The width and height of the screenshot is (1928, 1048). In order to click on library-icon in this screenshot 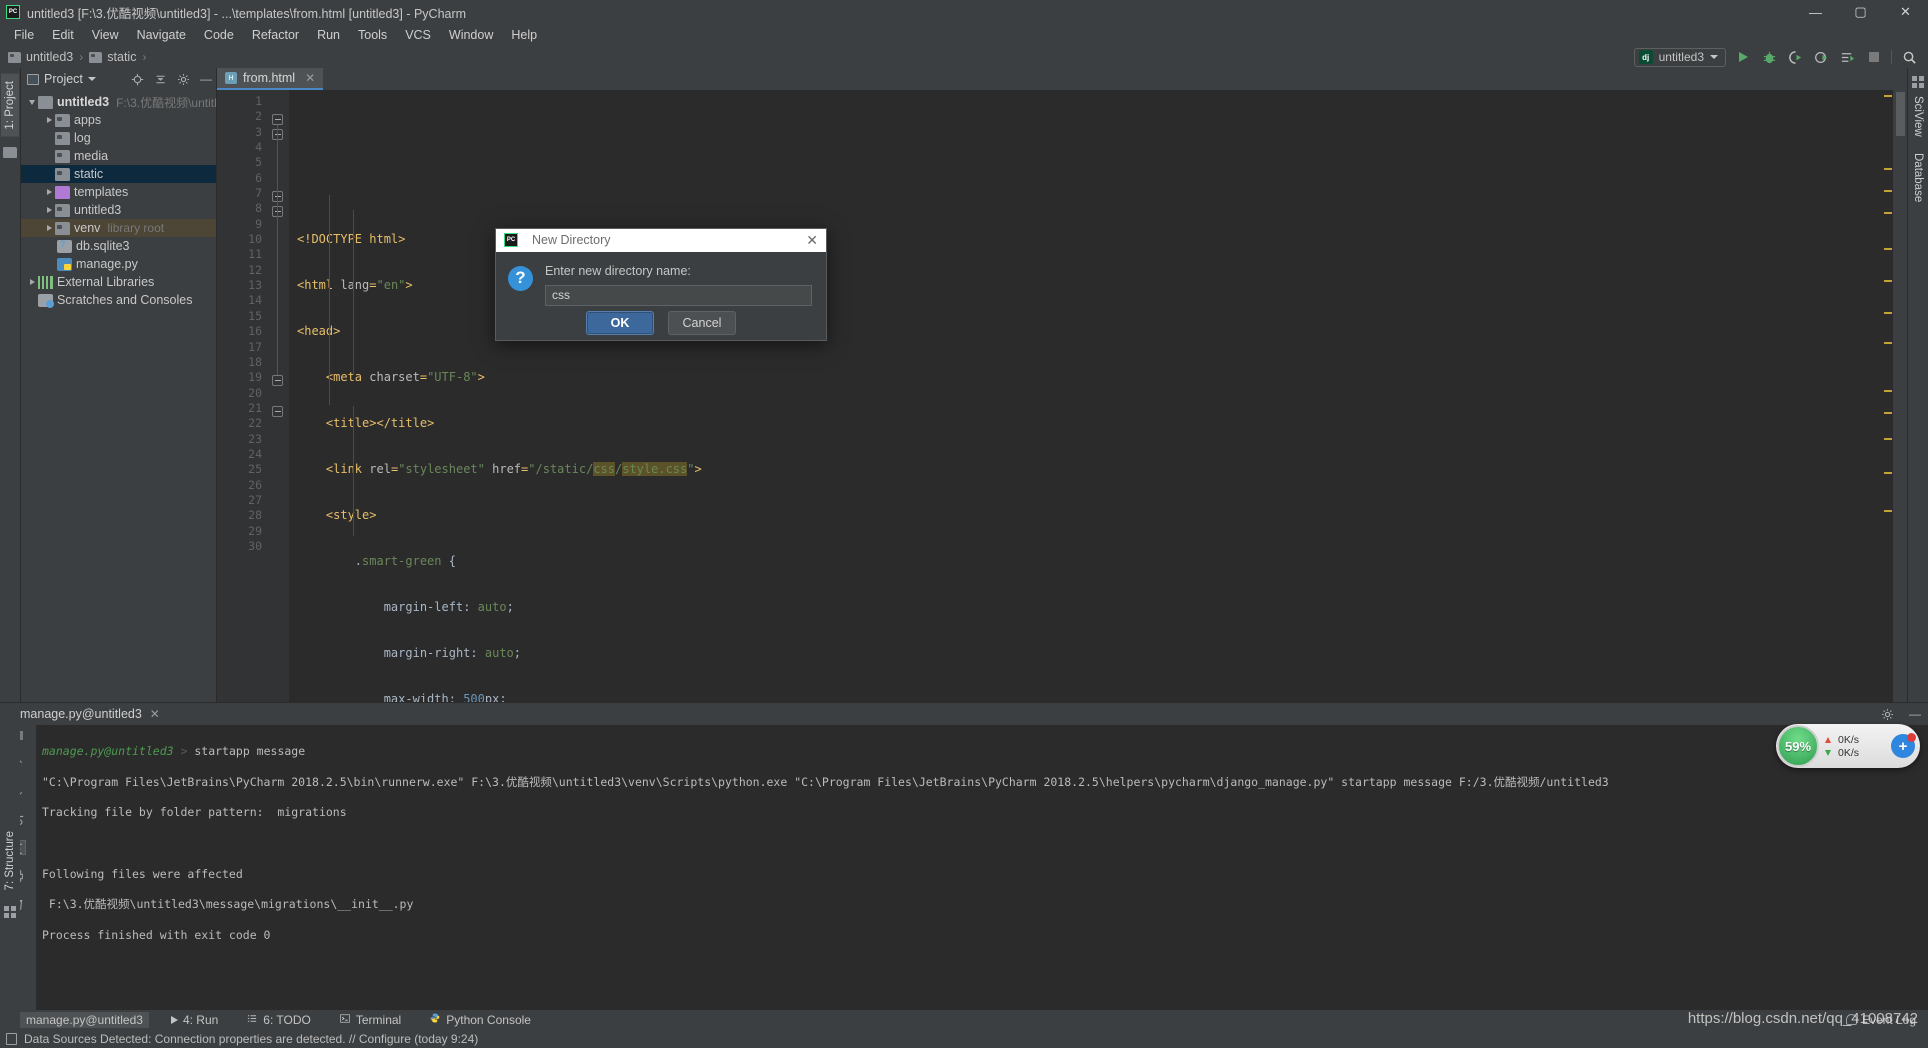, I will do `click(45, 282)`.